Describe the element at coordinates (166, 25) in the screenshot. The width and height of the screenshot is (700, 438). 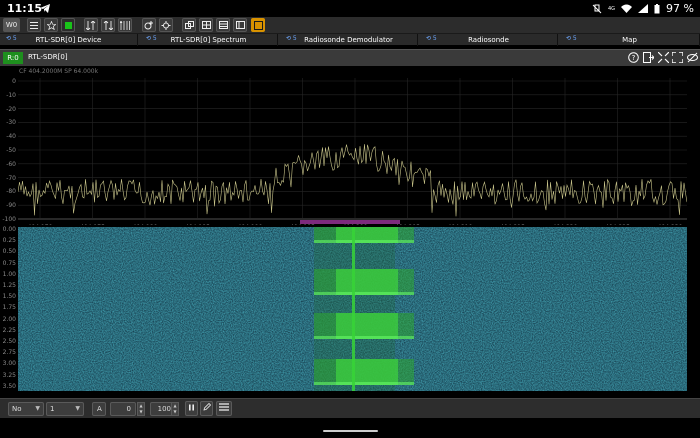
I see `settings-icon` at that location.